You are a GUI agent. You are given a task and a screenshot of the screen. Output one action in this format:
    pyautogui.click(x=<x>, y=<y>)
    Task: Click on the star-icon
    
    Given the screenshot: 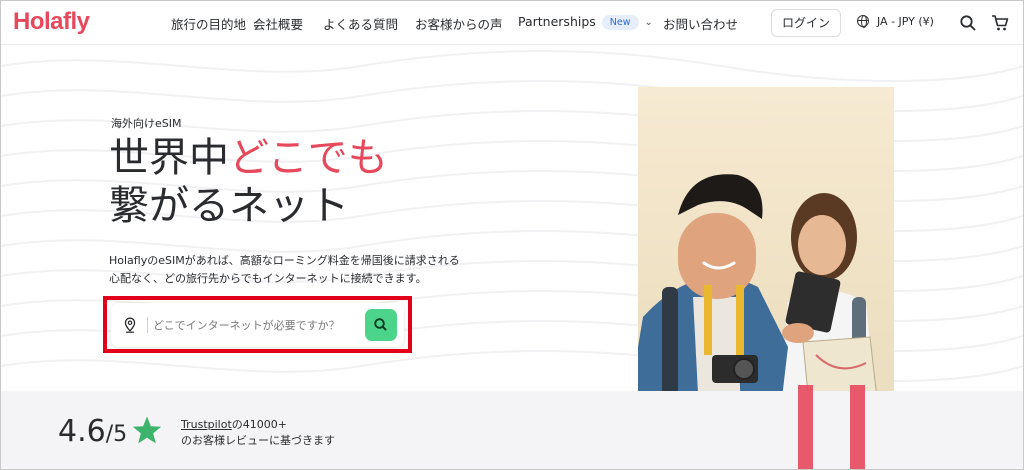 What is the action you would take?
    pyautogui.click(x=147, y=430)
    